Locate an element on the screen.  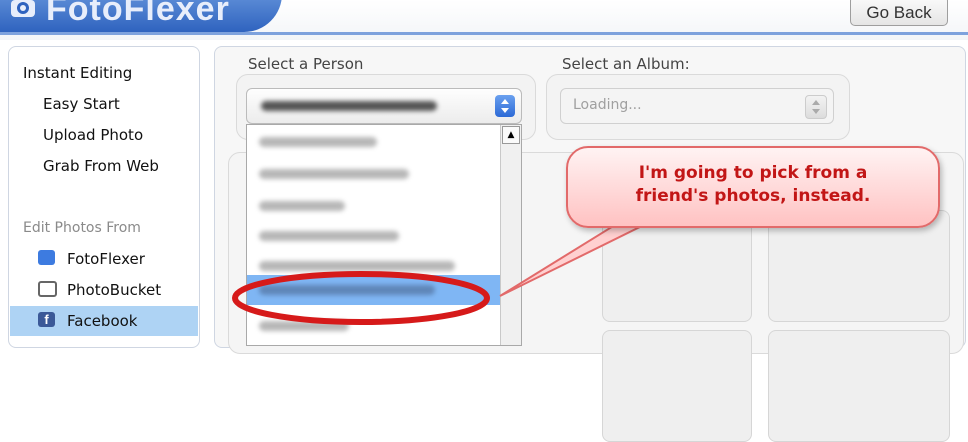
sidebar-item-photobucket: PhotoBucket is located at coordinates (114, 290).